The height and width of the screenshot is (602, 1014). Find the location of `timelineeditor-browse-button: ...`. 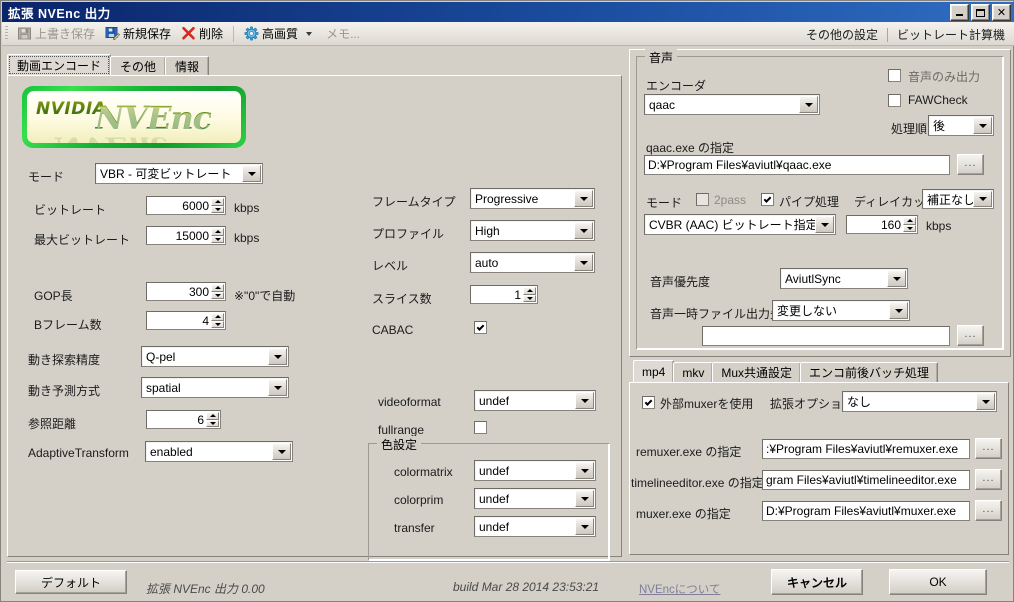

timelineeditor-browse-button: ... is located at coordinates (988, 479).